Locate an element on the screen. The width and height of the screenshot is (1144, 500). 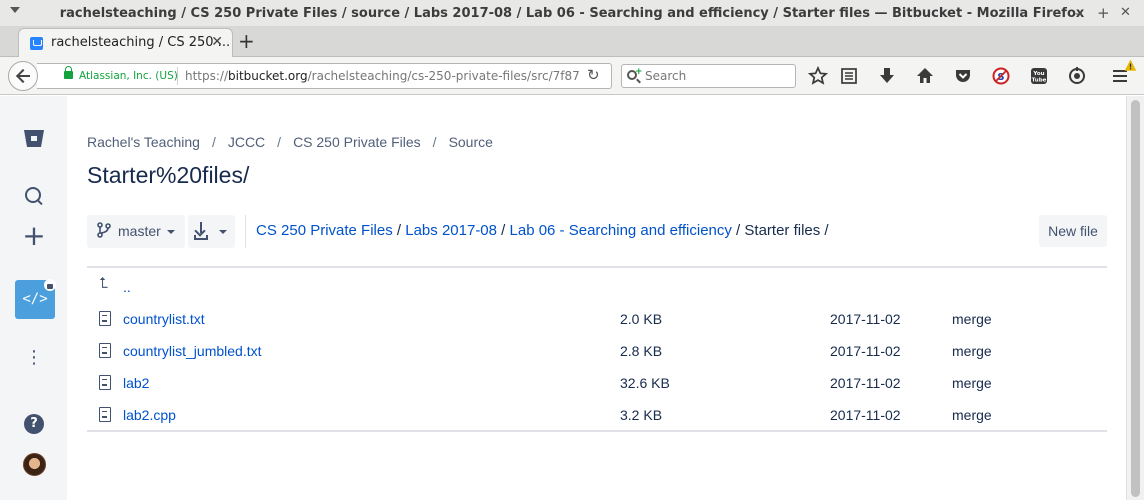
new-file-button: New file is located at coordinates (1073, 231).